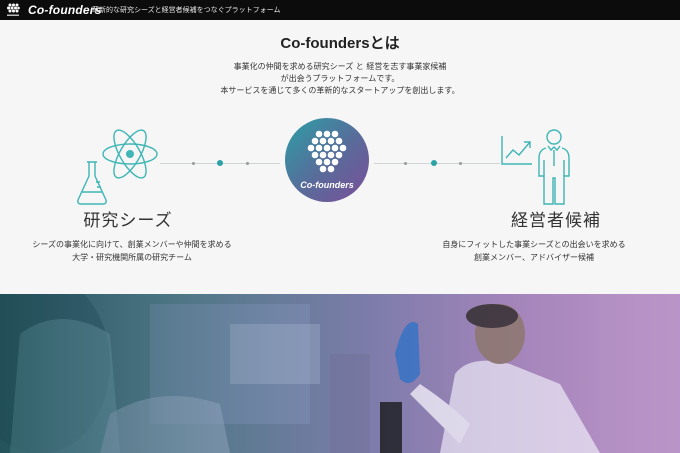 The image size is (680, 453). What do you see at coordinates (132, 244) in the screenshot?
I see `research-line: シーズの事業化に向けて、創業メンバーや仲間を求める` at bounding box center [132, 244].